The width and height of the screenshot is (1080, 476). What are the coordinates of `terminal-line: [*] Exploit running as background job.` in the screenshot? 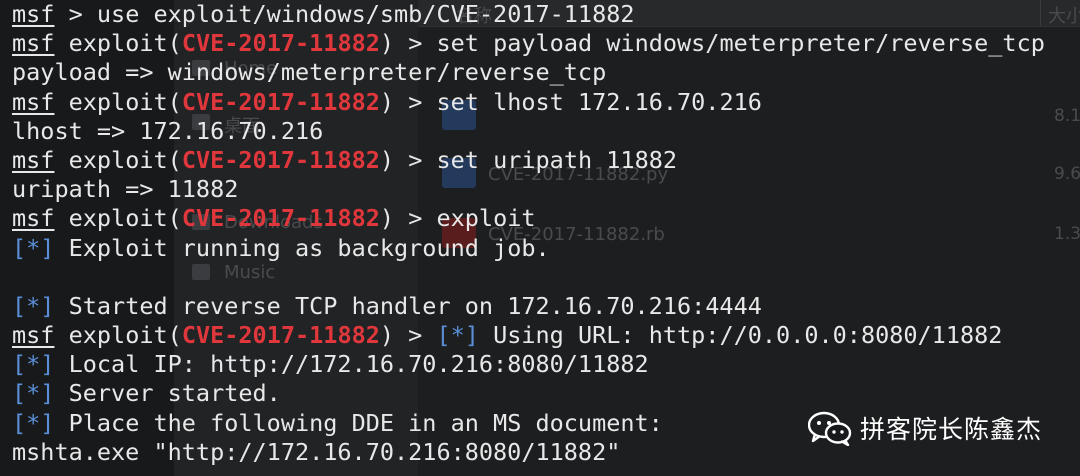 It's located at (546, 248).